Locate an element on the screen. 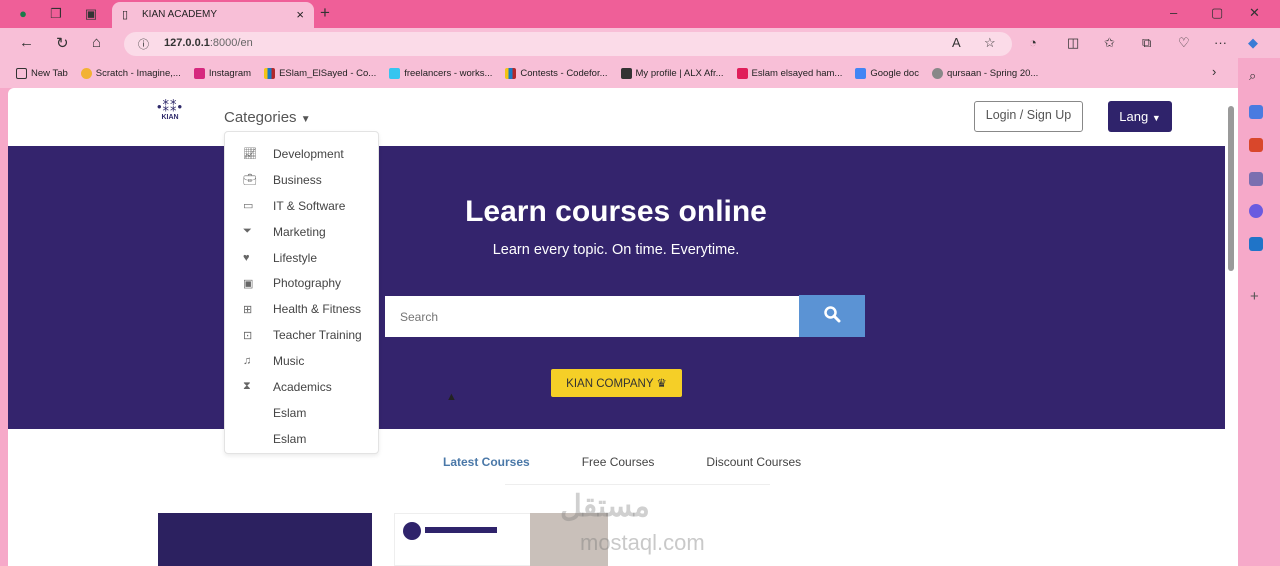 The height and width of the screenshot is (566, 1280). workspaces-icon: ❐ is located at coordinates (56, 14).